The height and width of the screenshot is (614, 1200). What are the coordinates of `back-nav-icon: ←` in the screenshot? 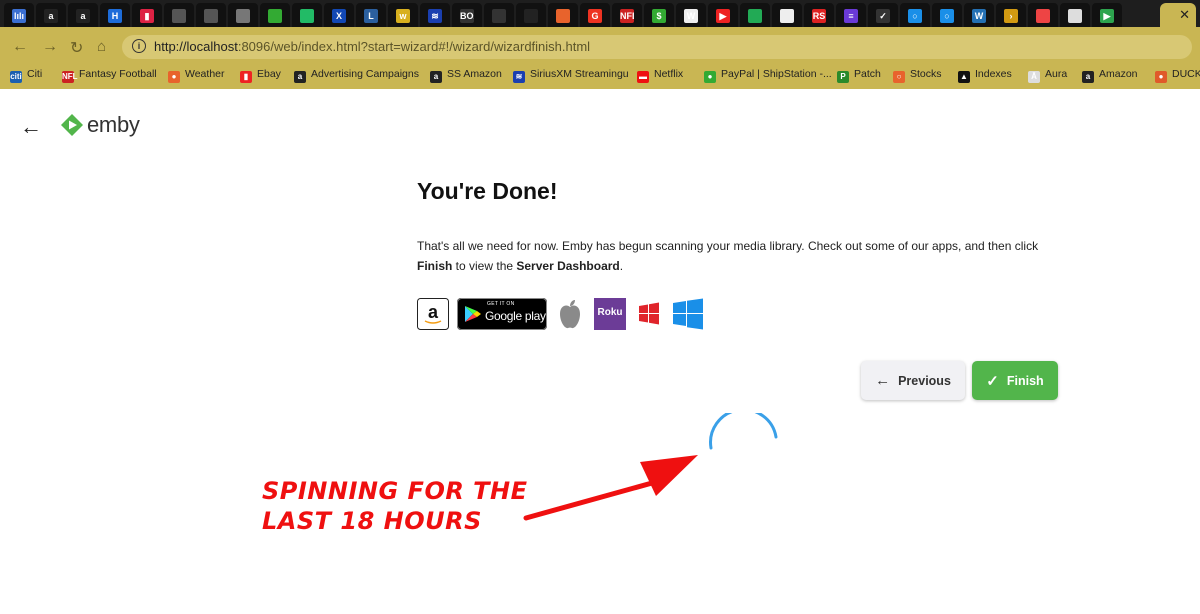 It's located at (20, 47).